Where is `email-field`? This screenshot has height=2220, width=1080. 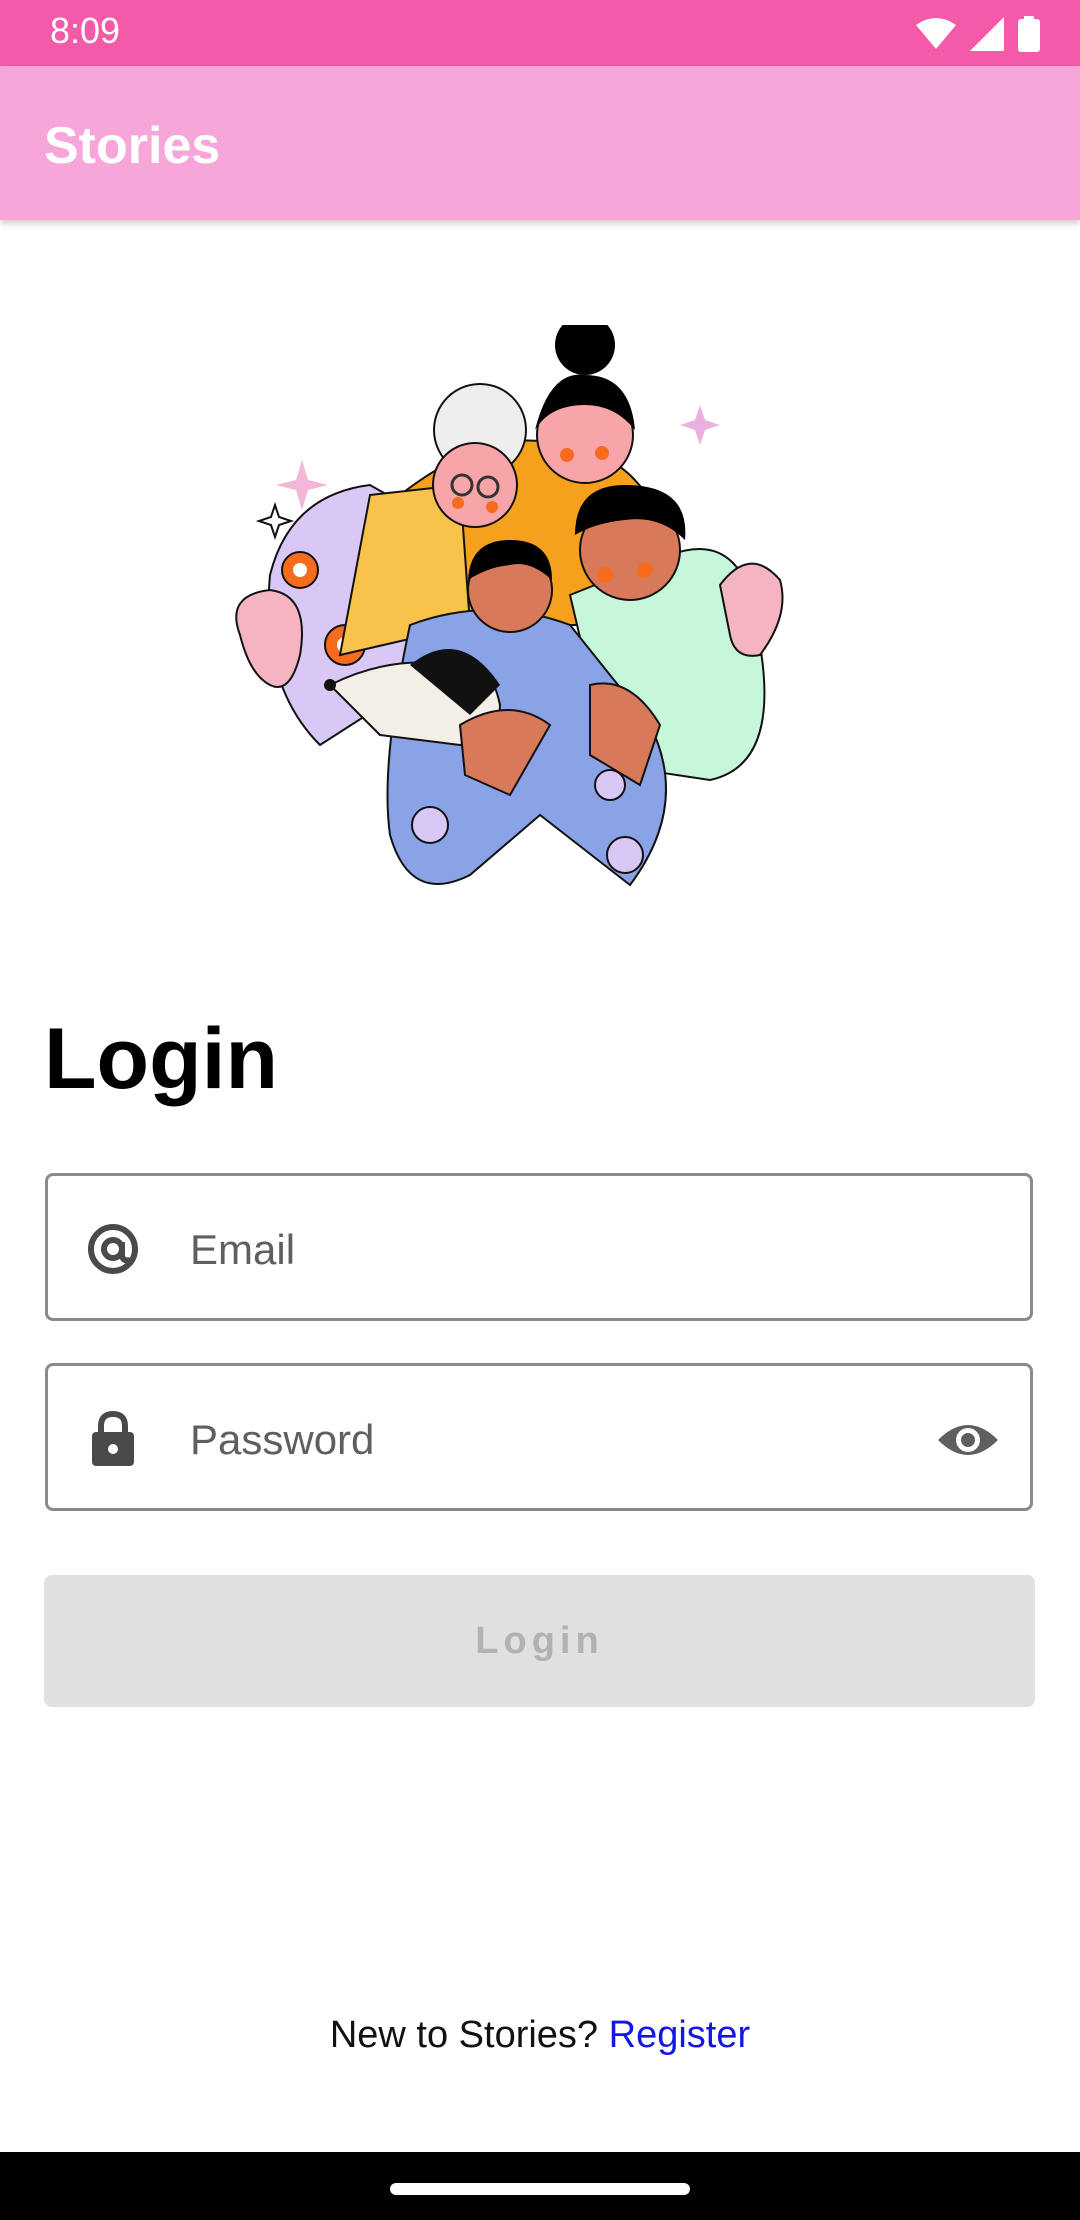 email-field is located at coordinates (539, 1247).